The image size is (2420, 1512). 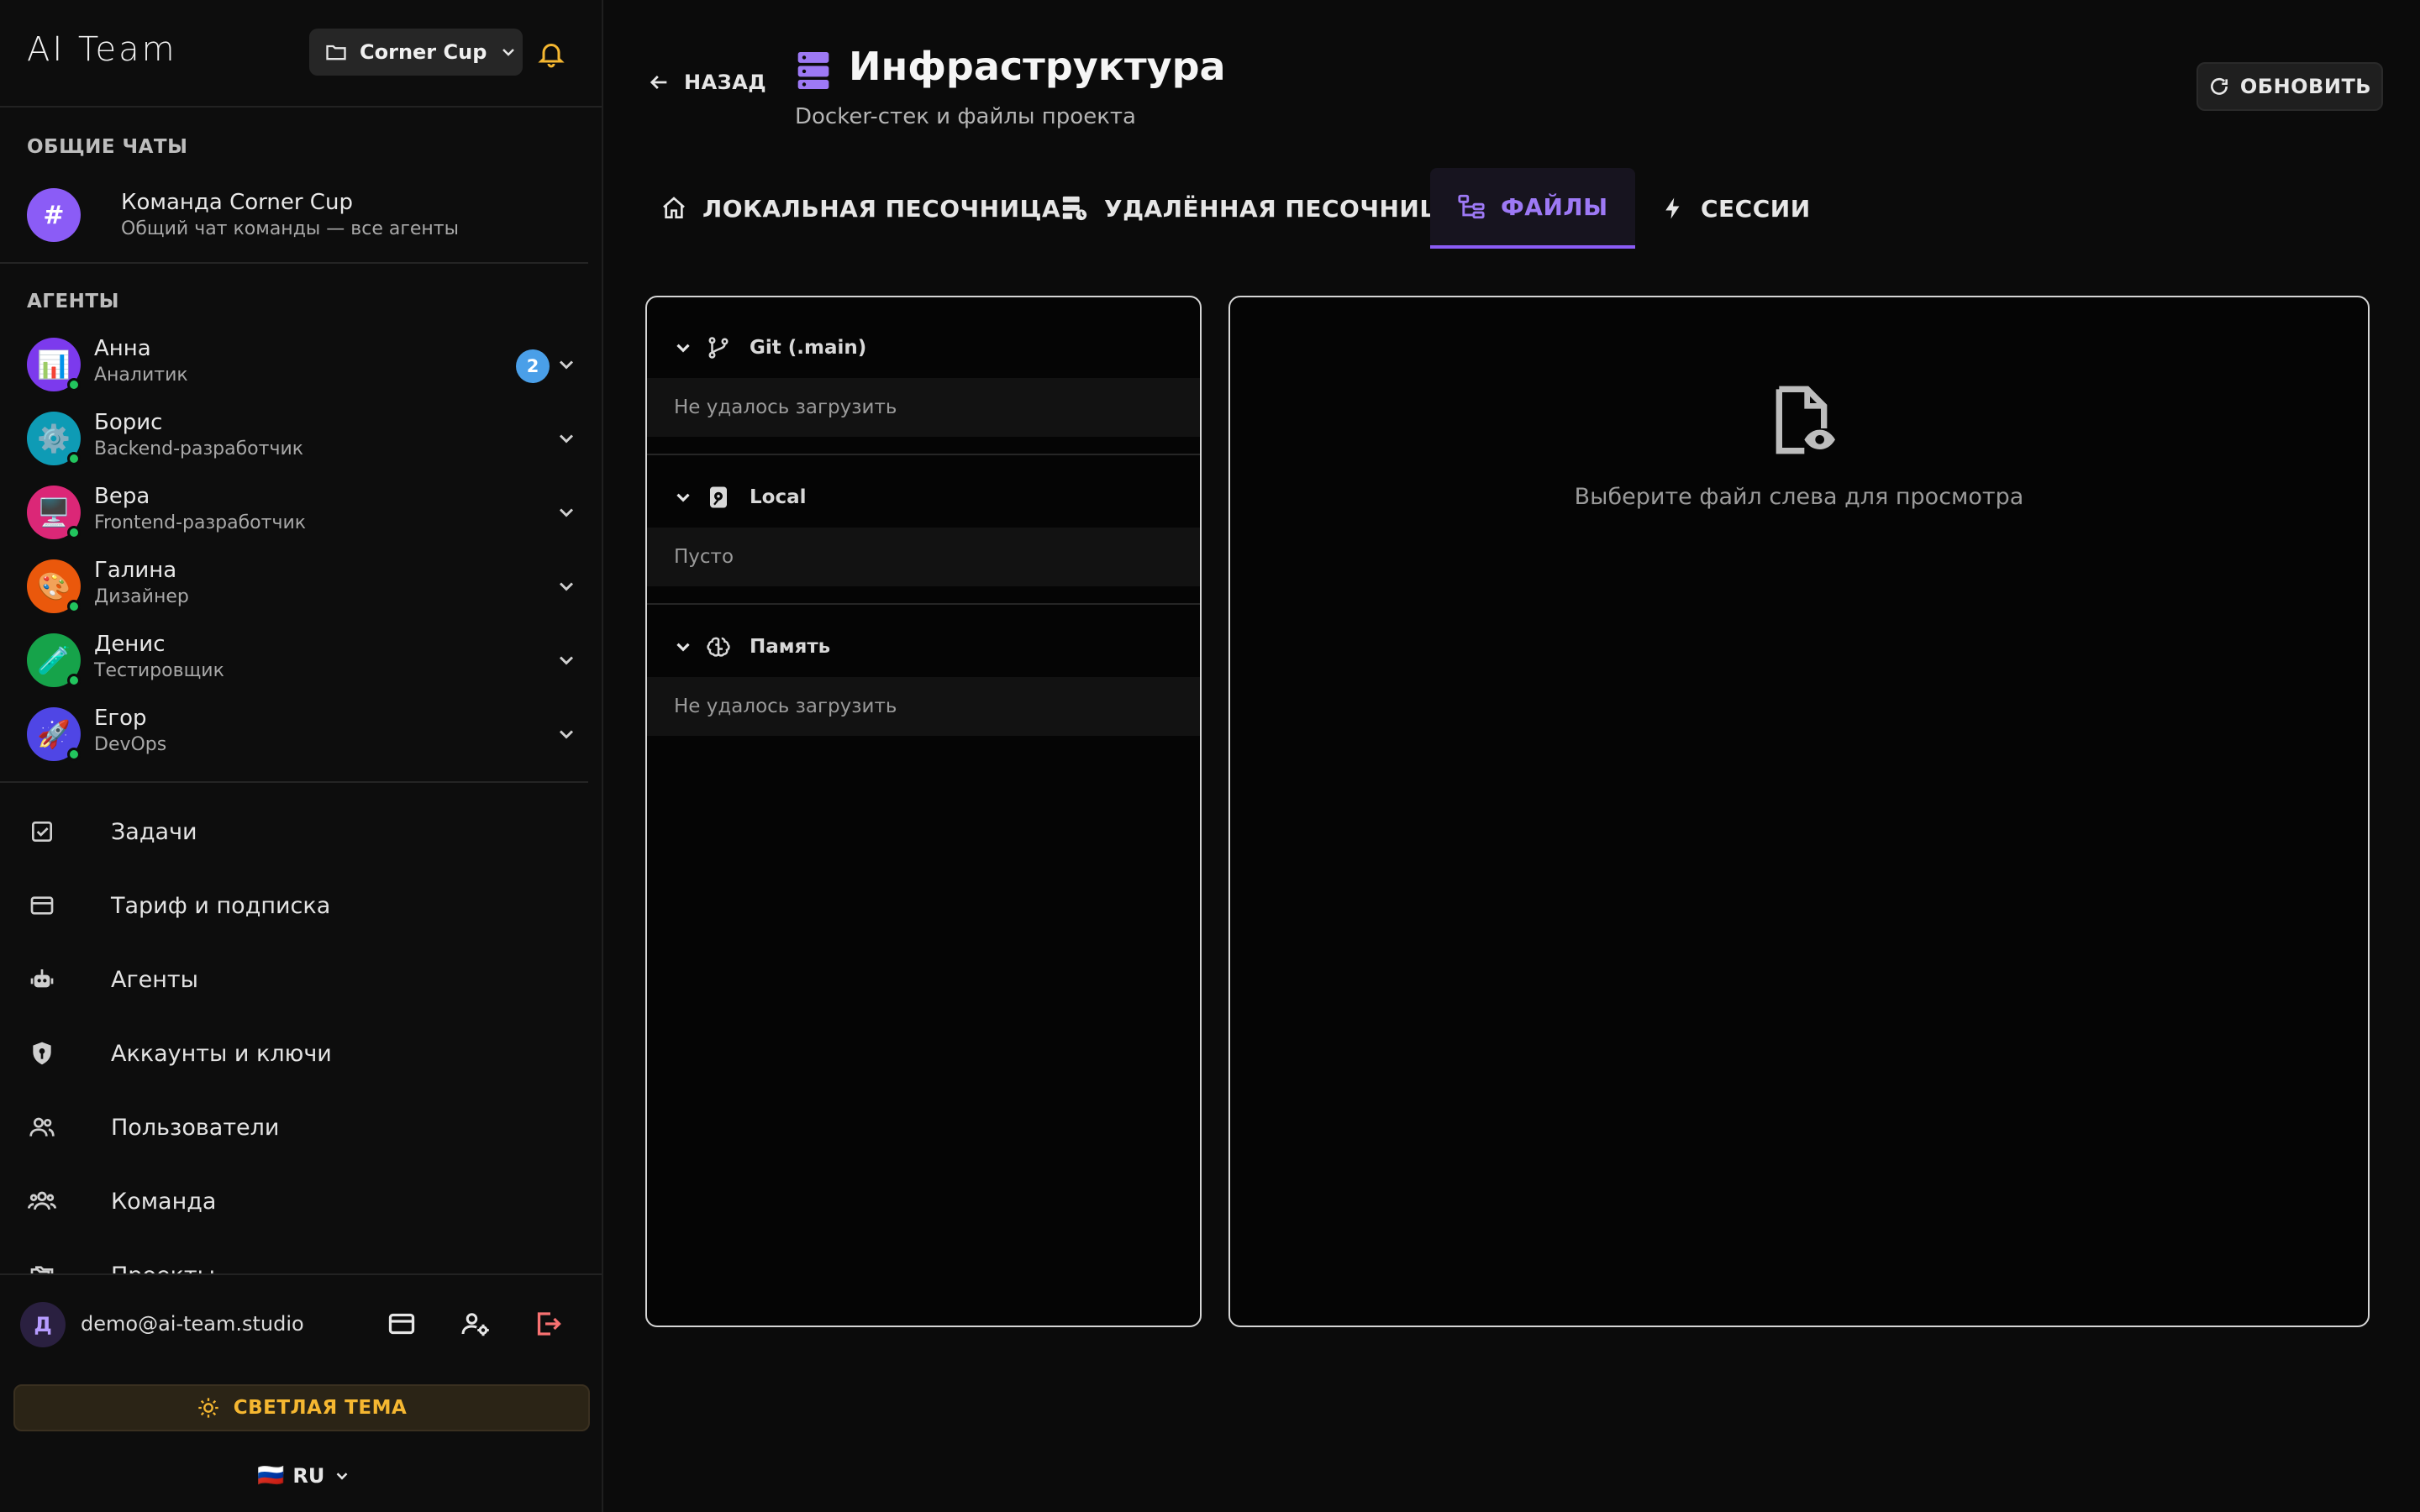 I want to click on file-tree-icon, so click(x=1471, y=206).